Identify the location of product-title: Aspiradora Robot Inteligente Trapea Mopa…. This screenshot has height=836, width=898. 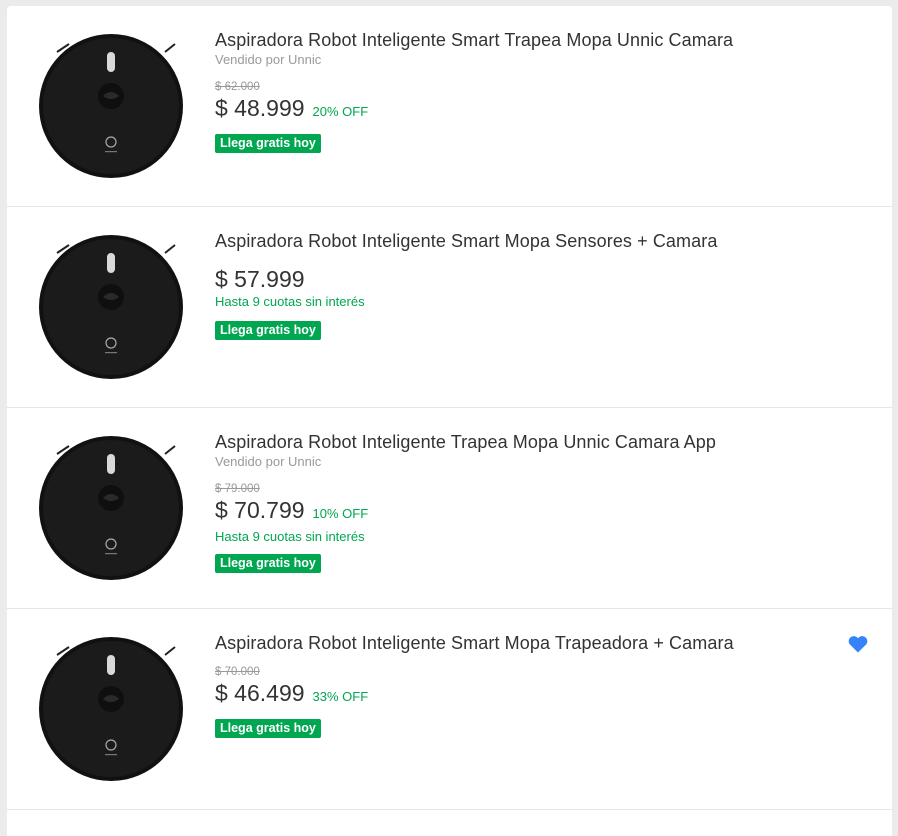
(518, 442).